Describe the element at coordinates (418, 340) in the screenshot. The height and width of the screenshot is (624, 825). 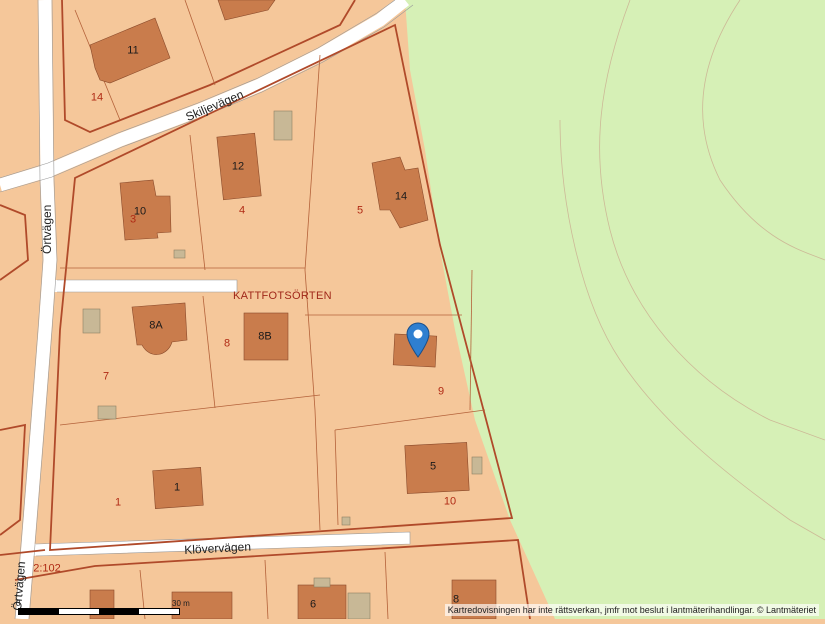
I see `map-pin-icon` at that location.